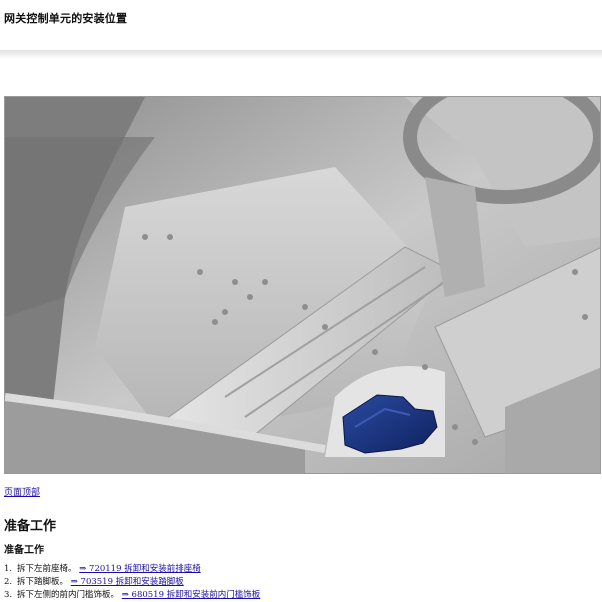 The image size is (602, 602). I want to click on step-number: 2., so click(8, 582).